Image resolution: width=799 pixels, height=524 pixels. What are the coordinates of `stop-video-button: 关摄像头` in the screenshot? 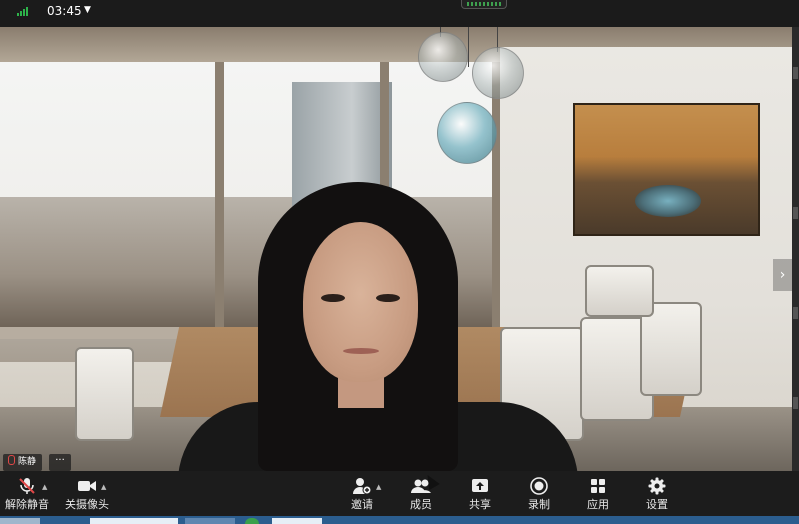 It's located at (87, 493).